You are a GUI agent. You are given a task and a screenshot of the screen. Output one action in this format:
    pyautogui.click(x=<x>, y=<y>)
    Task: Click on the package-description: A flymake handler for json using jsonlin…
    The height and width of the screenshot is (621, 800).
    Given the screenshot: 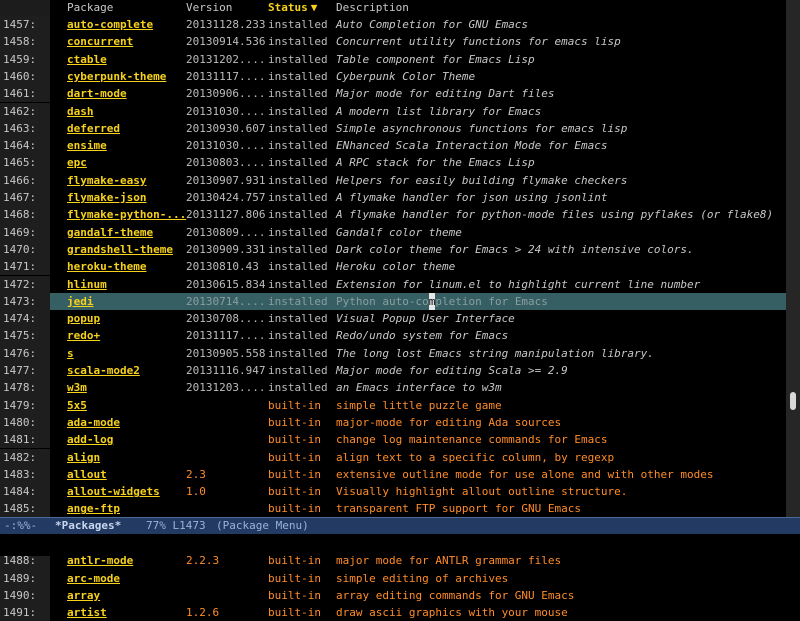 What is the action you would take?
    pyautogui.click(x=472, y=197)
    